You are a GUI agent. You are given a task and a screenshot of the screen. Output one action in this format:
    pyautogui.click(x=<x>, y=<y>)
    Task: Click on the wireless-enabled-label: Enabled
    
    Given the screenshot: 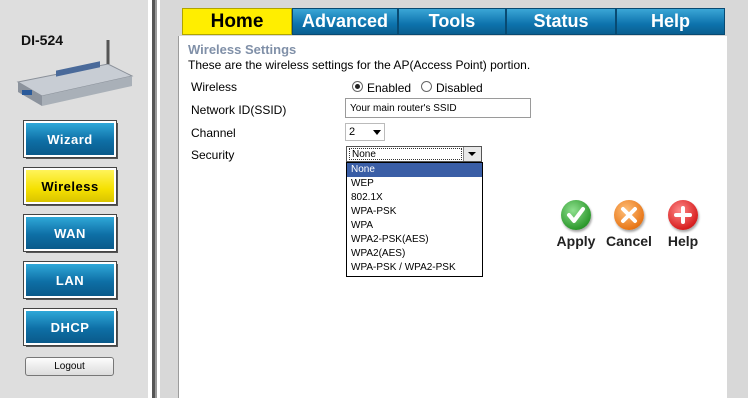 What is the action you would take?
    pyautogui.click(x=389, y=88)
    